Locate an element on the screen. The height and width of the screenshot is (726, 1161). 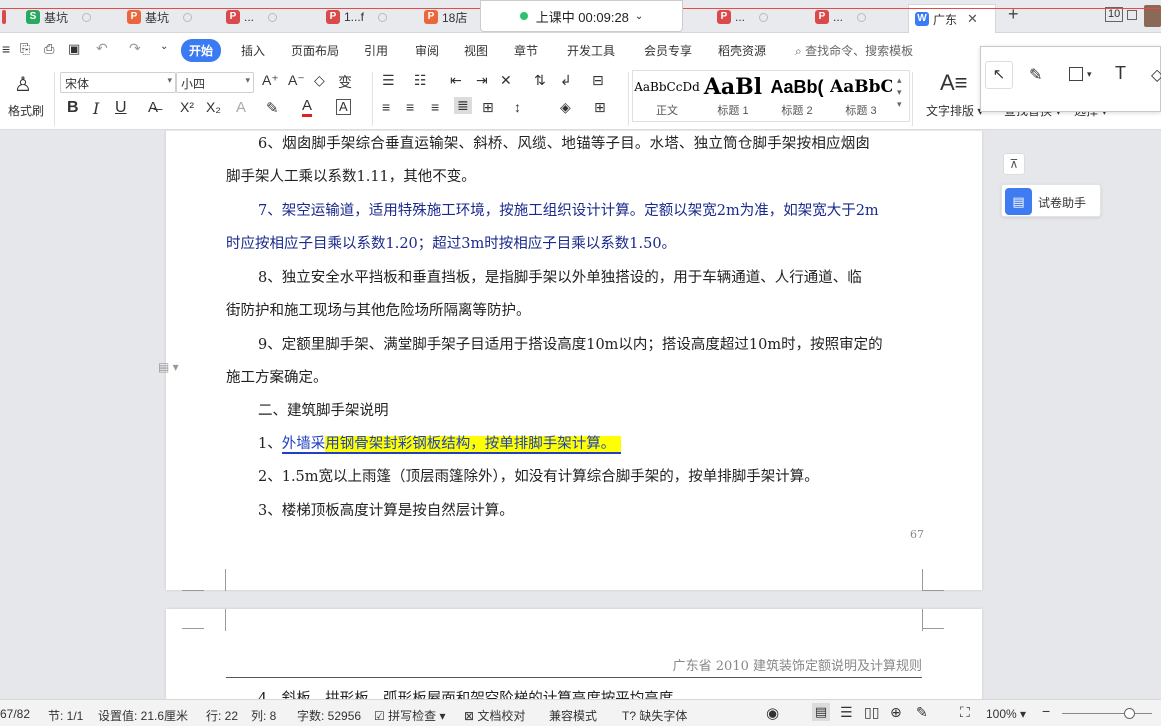
text-effect-icon: A is located at coordinates (241, 107).